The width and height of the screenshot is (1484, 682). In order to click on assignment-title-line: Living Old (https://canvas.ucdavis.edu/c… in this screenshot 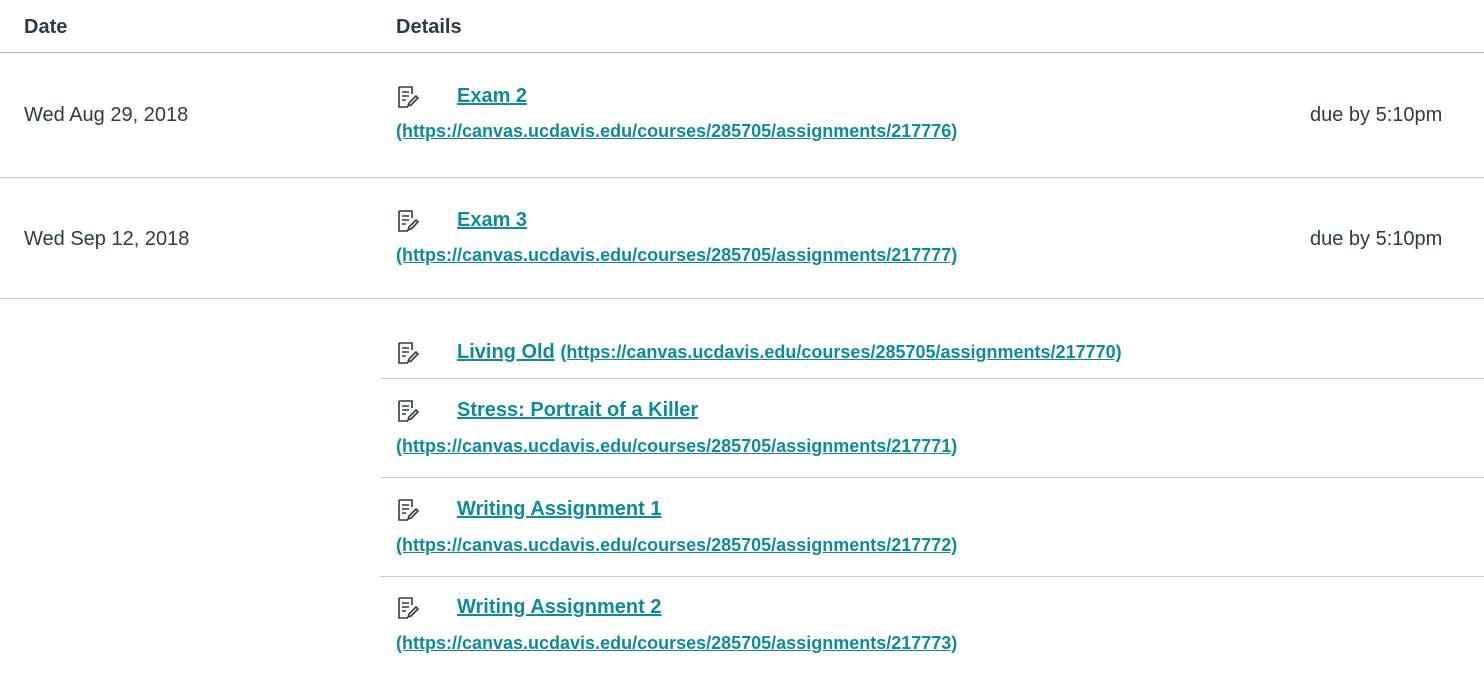, I will do `click(789, 352)`.